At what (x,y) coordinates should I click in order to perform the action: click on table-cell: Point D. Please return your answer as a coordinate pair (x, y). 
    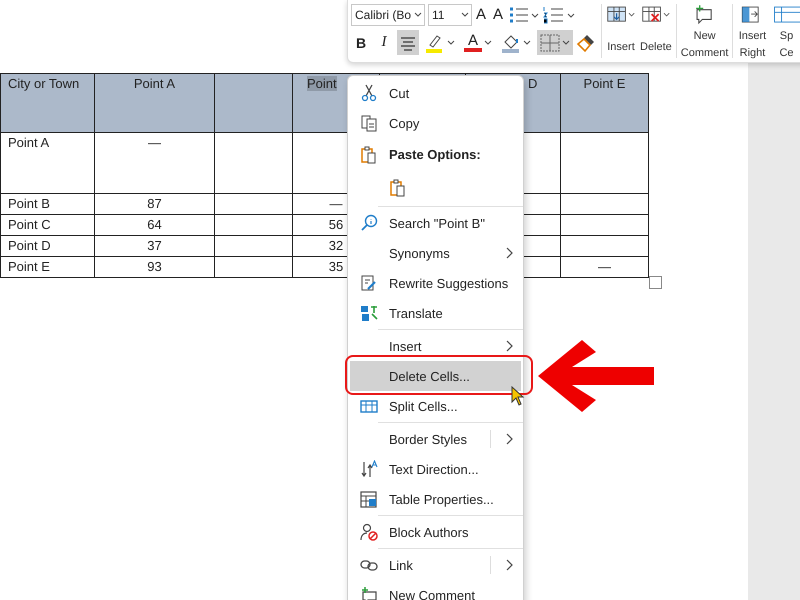
    Looking at the image, I should click on (47, 246).